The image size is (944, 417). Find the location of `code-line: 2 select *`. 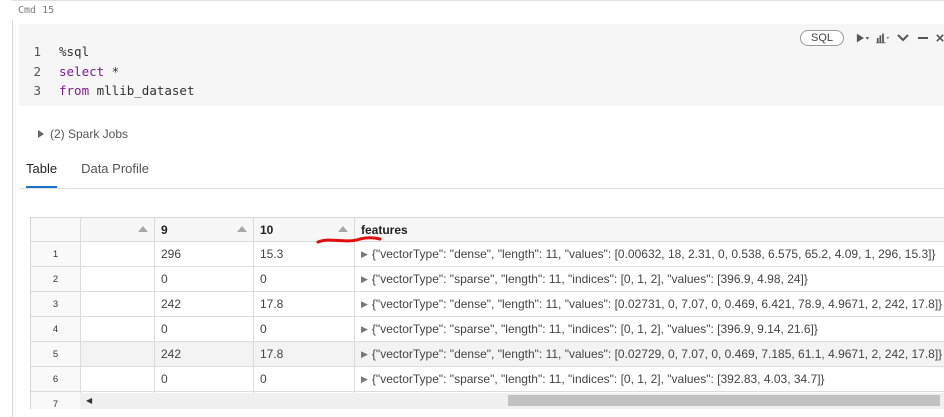

code-line: 2 select * is located at coordinates (69, 71).